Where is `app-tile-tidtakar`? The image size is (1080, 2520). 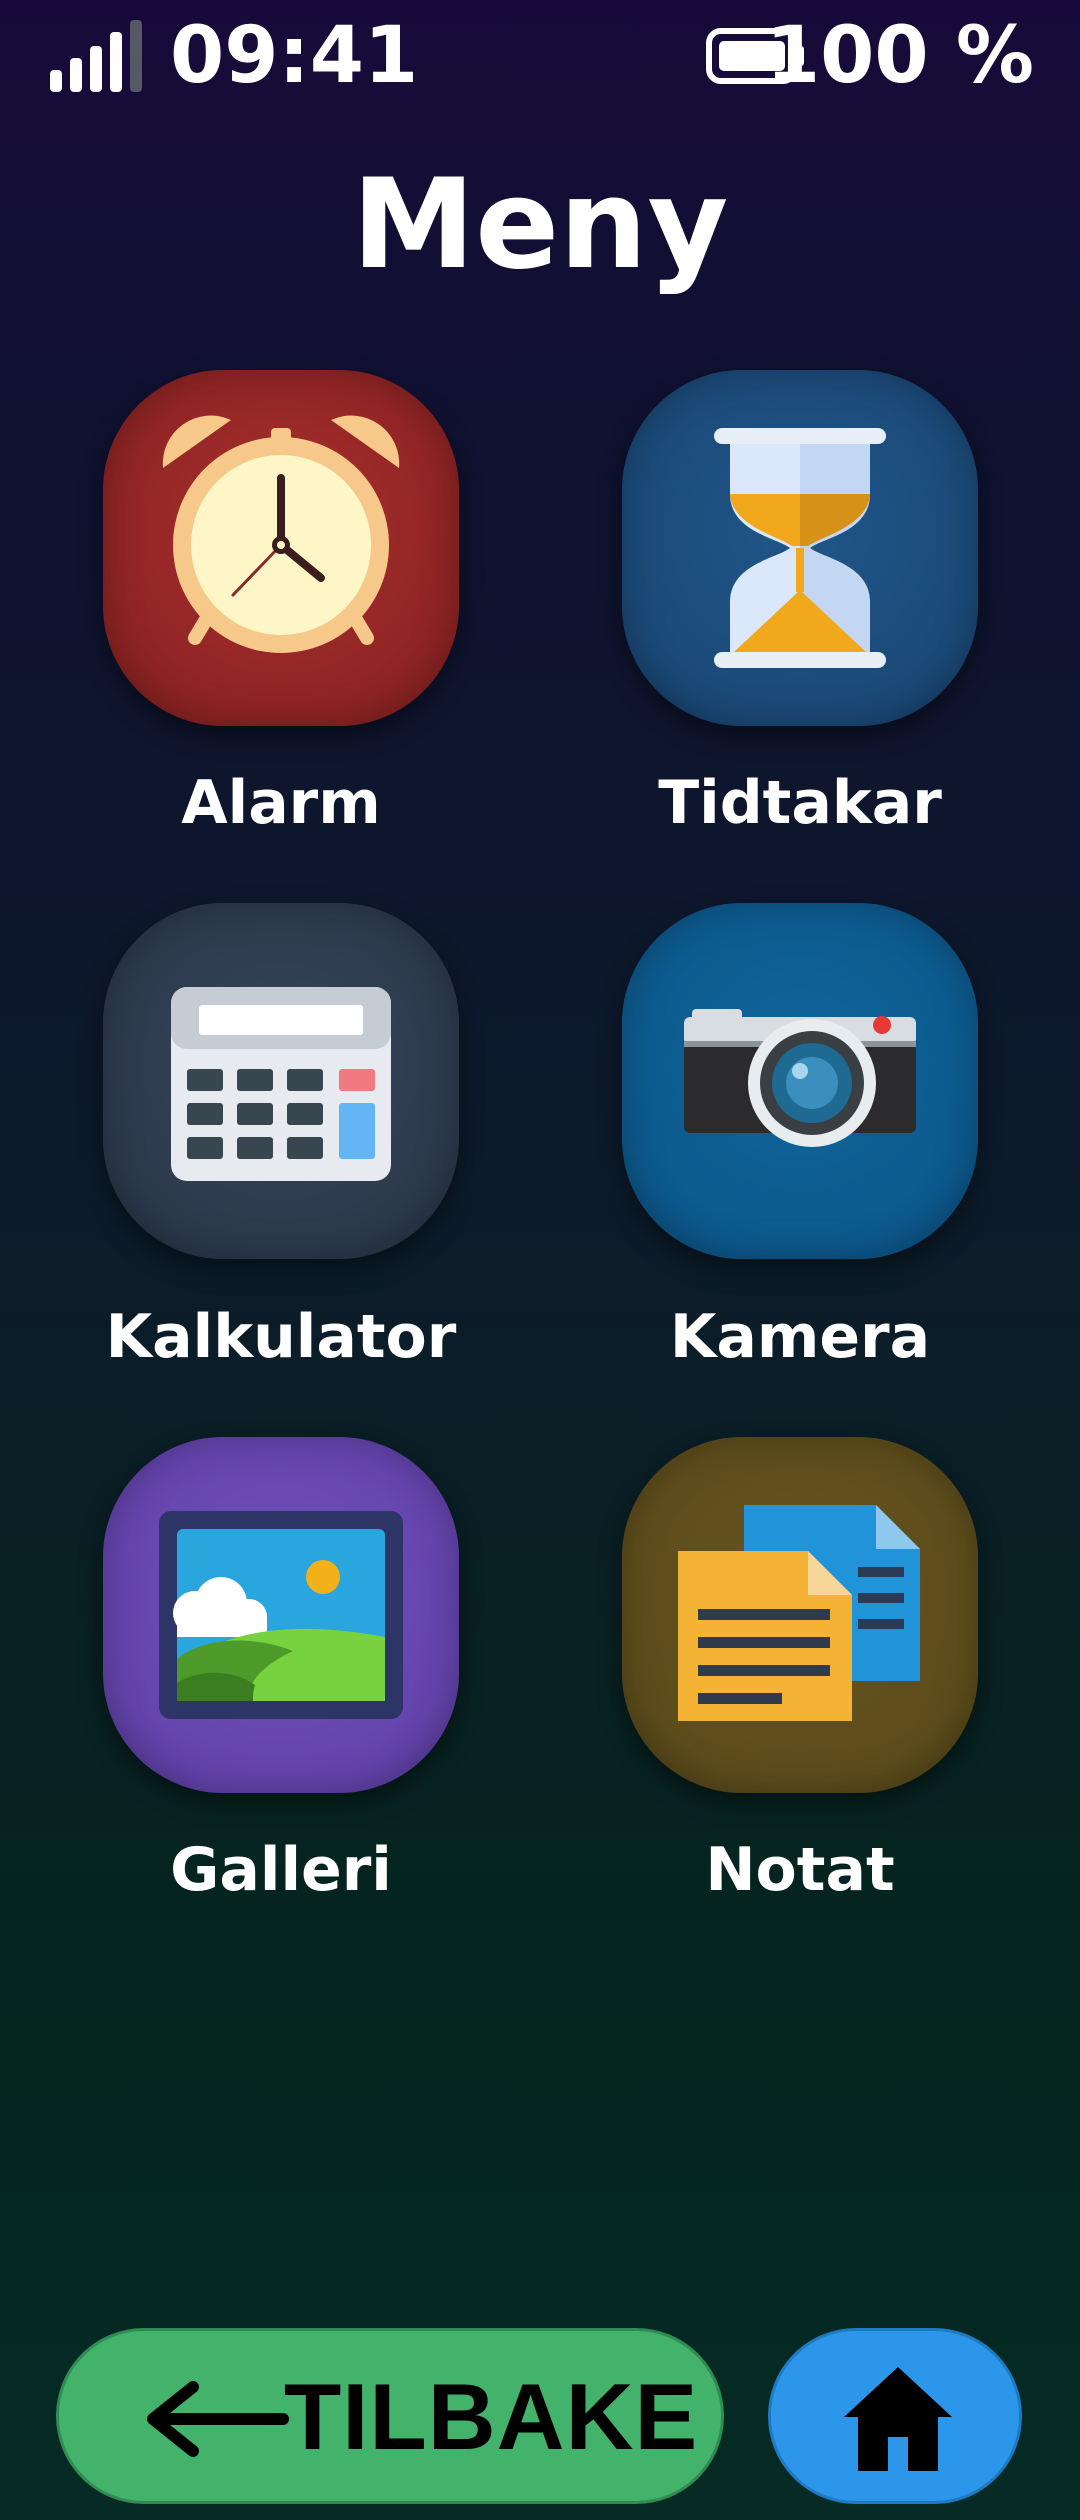 app-tile-tidtakar is located at coordinates (802, 550).